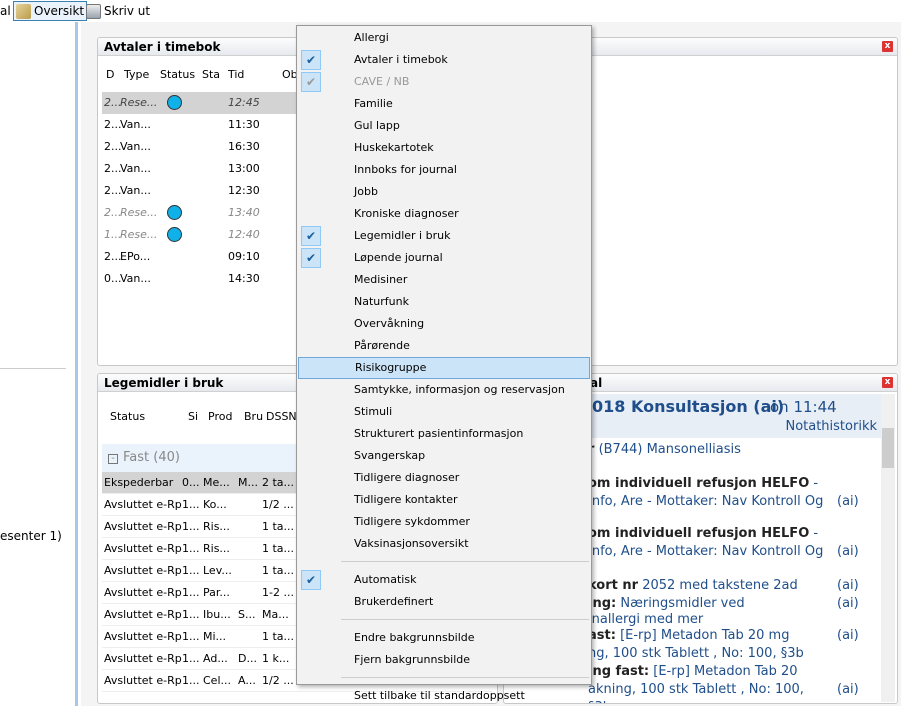  What do you see at coordinates (444, 126) in the screenshot?
I see `menu-item: Gul lapp` at bounding box center [444, 126].